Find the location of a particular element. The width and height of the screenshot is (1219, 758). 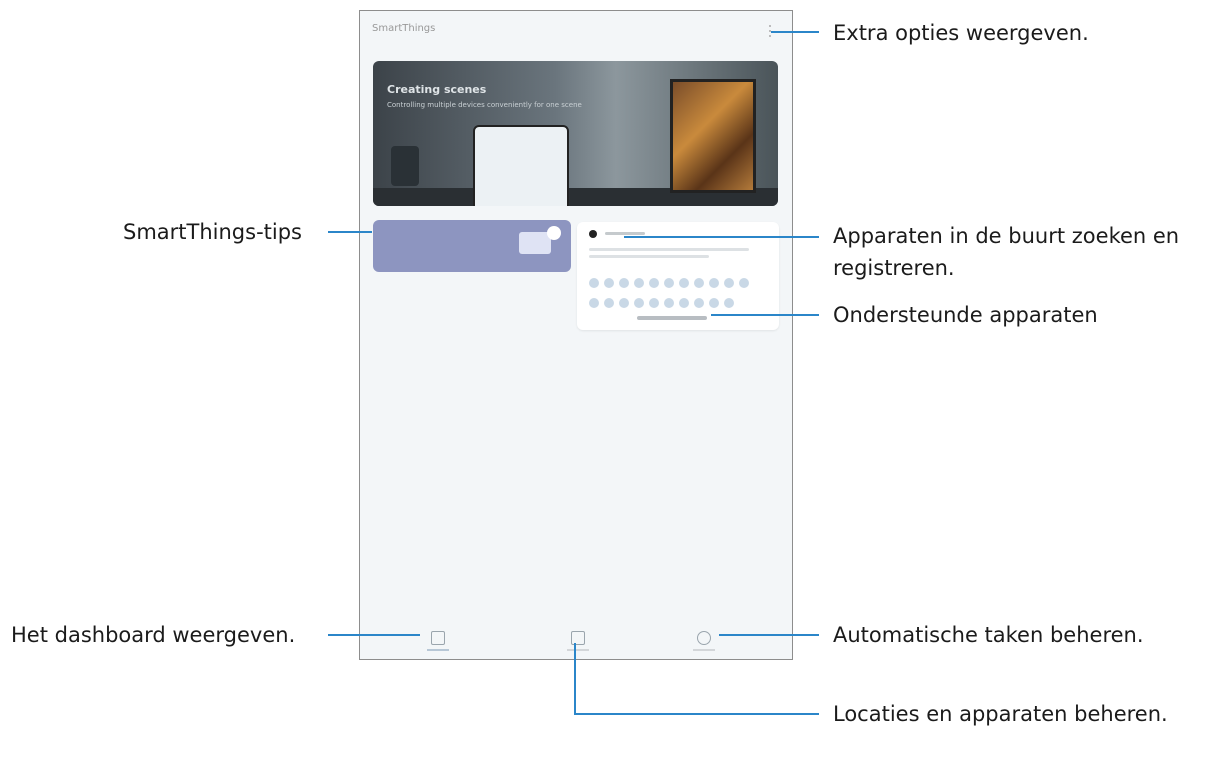

tab-dashboard is located at coordinates (438, 641).